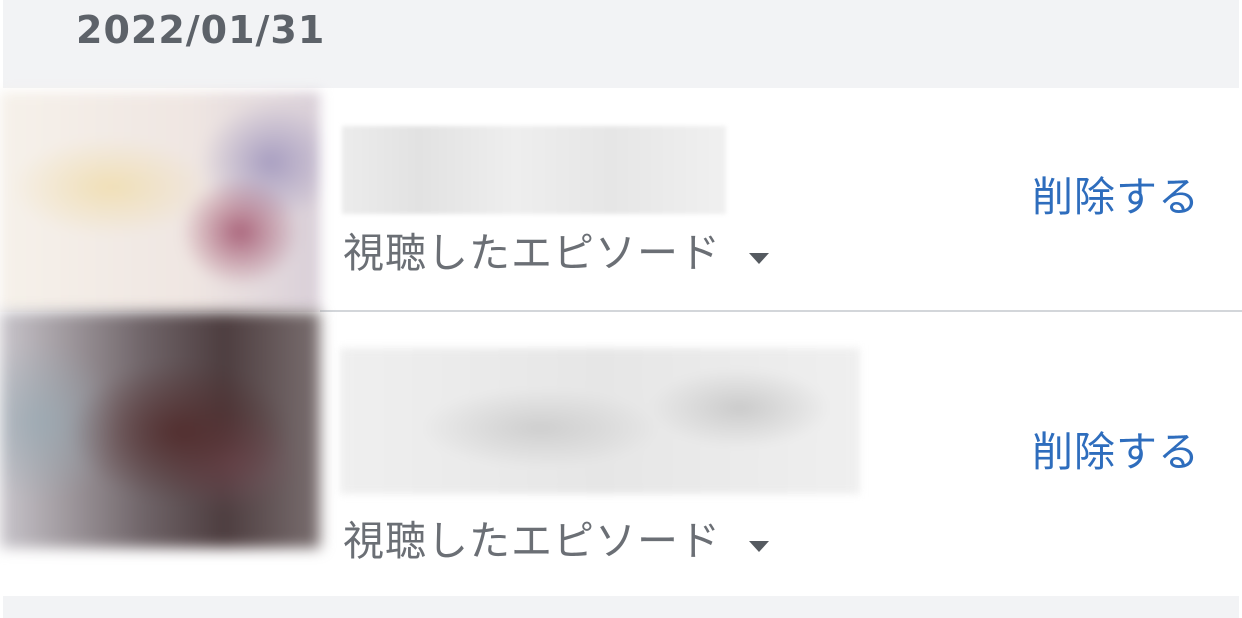  I want to click on next-date-section-header, so click(621, 607).